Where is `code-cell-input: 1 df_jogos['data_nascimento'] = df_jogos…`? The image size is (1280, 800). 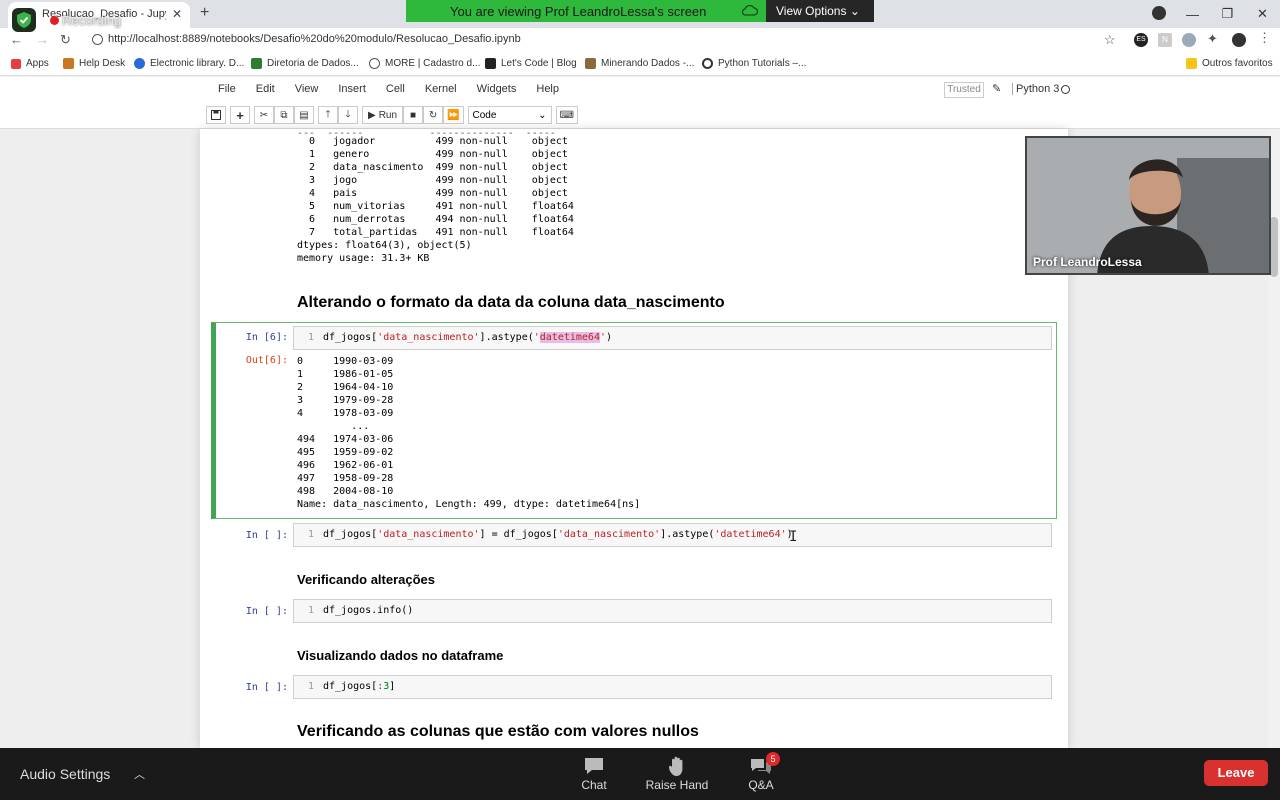 code-cell-input: 1 df_jogos['data_nascimento'] = df_jogos… is located at coordinates (672, 535).